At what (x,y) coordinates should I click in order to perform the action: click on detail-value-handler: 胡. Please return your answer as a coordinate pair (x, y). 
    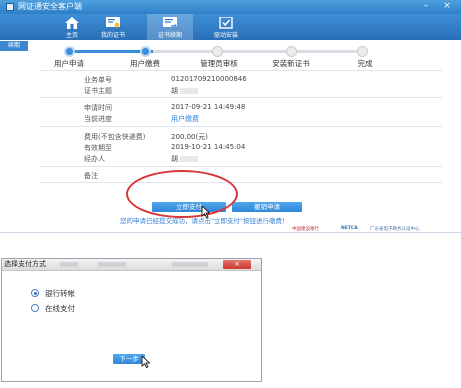
    Looking at the image, I should click on (184, 159).